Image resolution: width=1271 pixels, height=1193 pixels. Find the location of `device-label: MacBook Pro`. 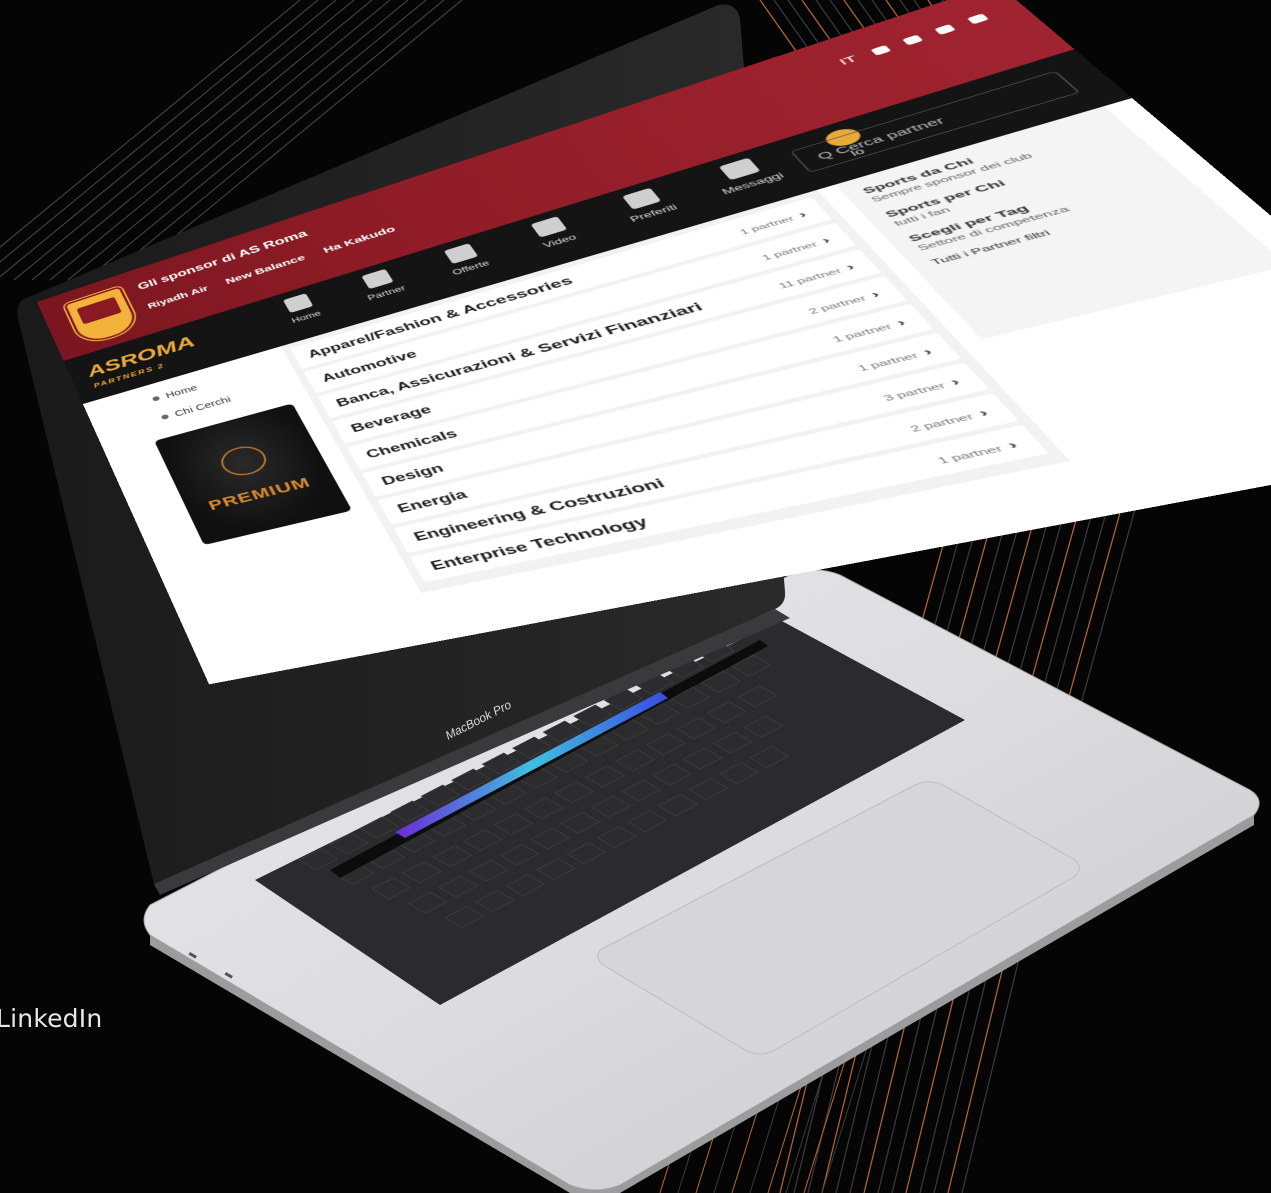

device-label: MacBook Pro is located at coordinates (478, 719).